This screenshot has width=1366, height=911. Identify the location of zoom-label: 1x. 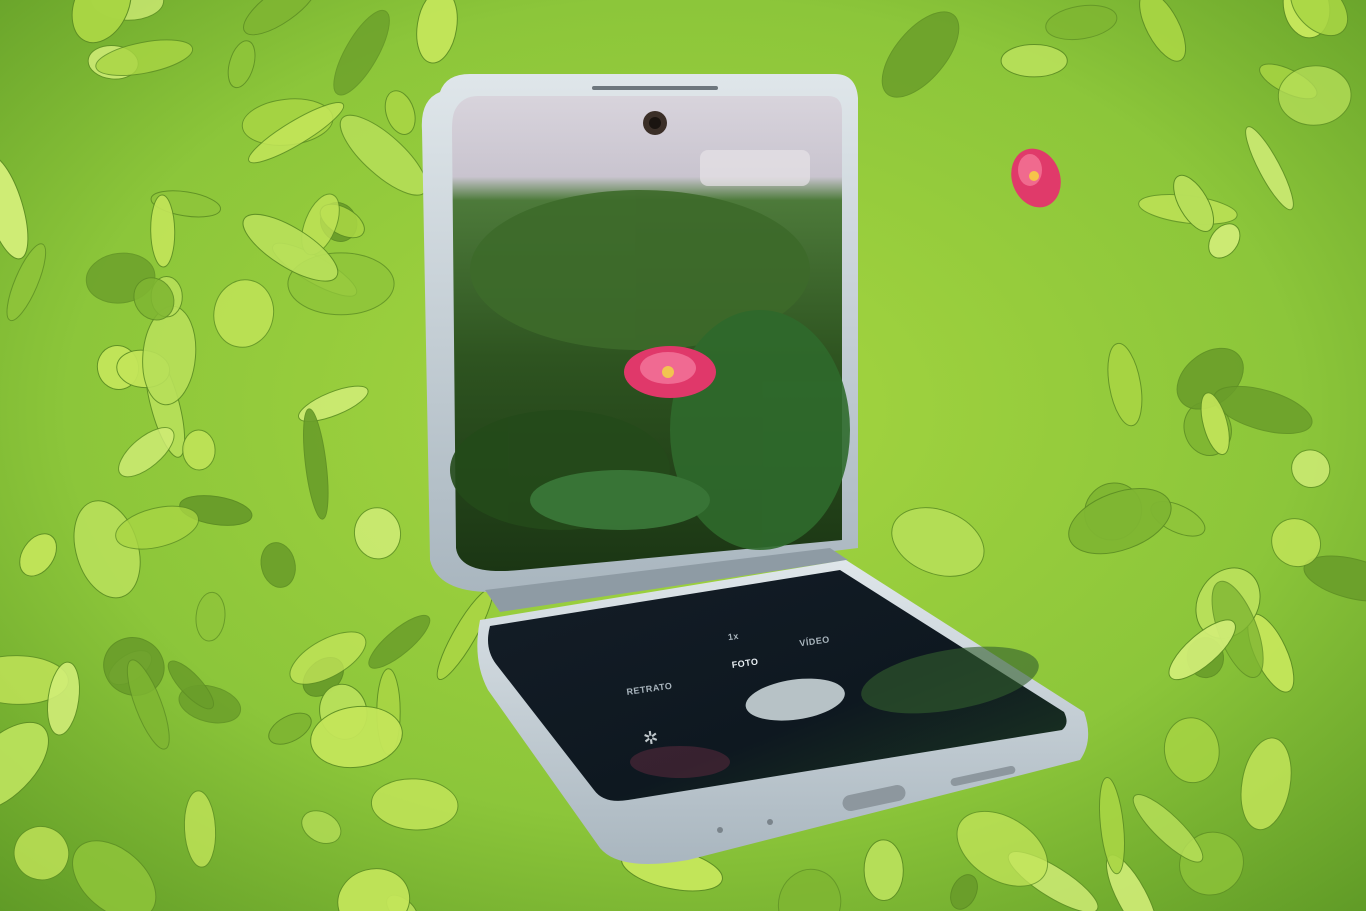
(733, 636).